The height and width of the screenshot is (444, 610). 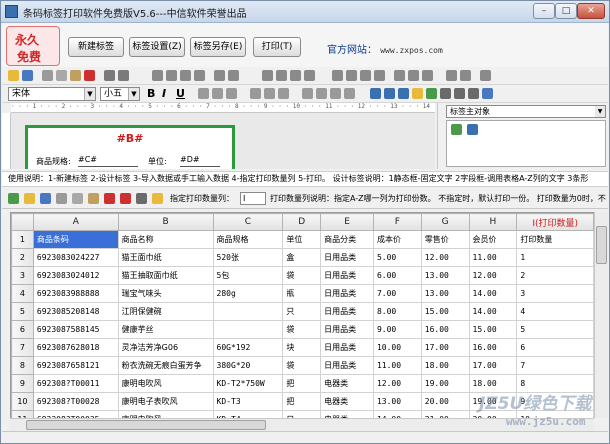 What do you see at coordinates (555, 239) in the screenshot?
I see `table-cell: 打印数量` at bounding box center [555, 239].